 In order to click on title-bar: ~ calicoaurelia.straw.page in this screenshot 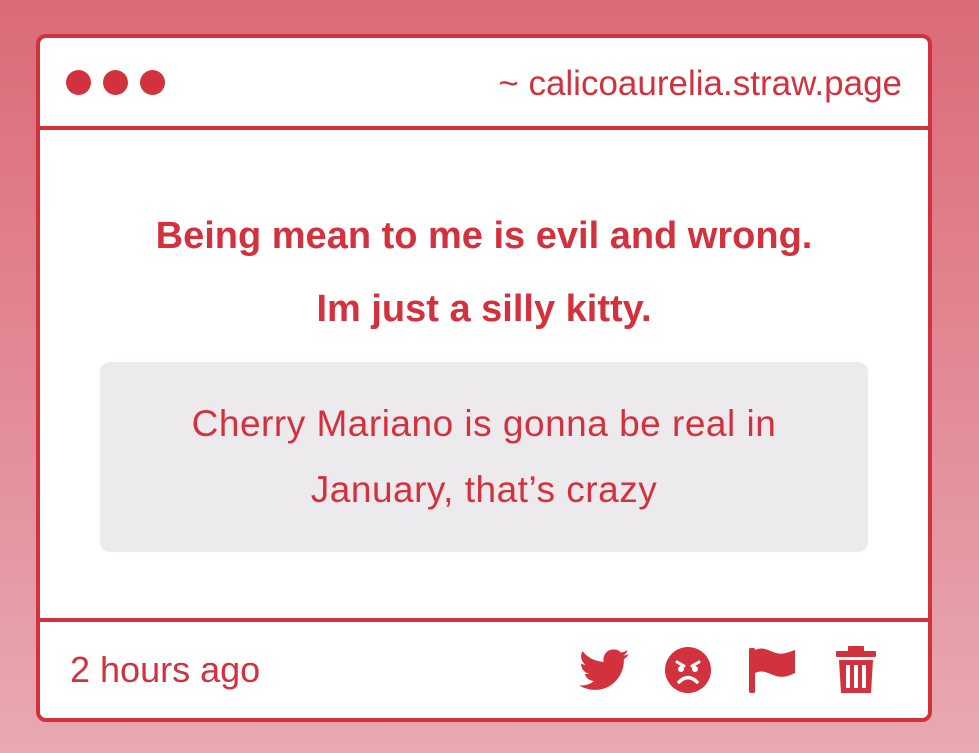, I will do `click(484, 84)`.